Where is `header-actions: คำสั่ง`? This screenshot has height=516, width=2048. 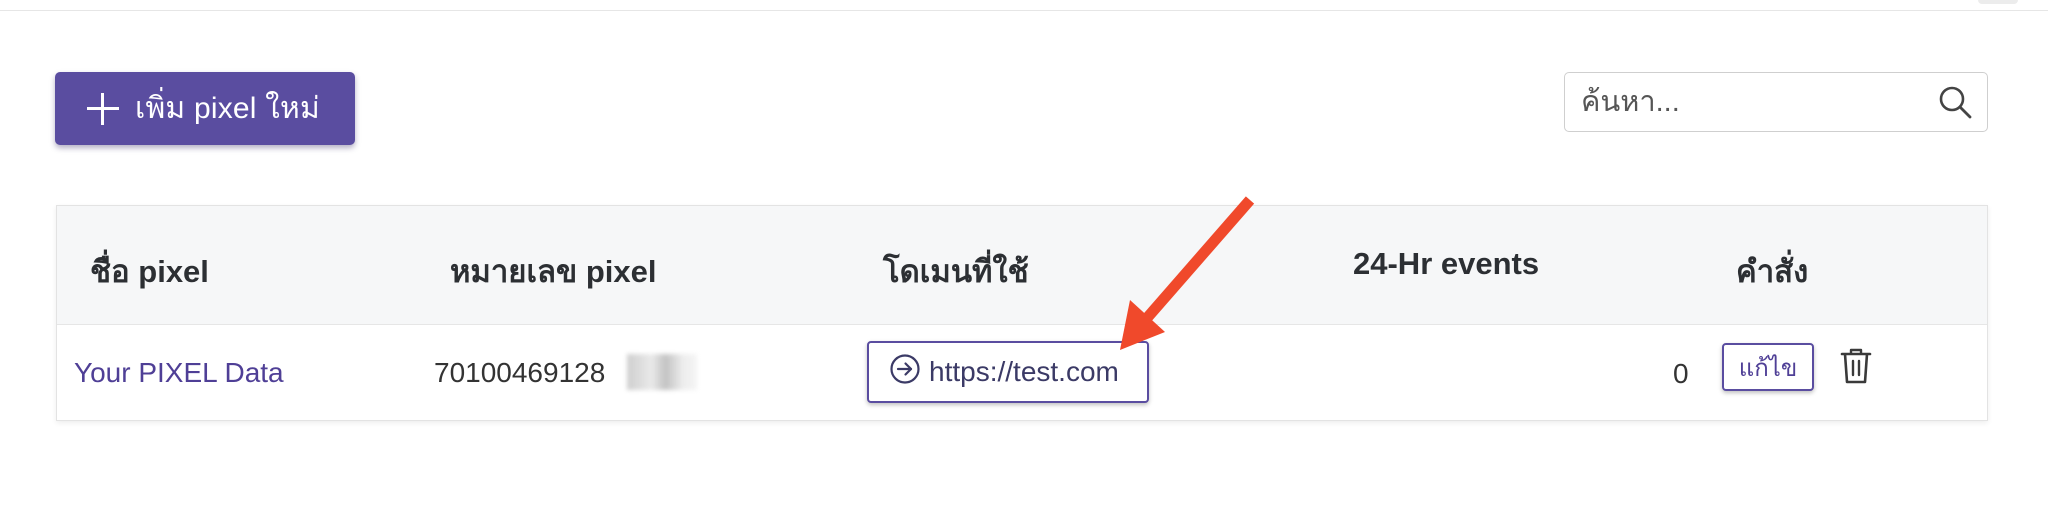
header-actions: คำสั่ง is located at coordinates (1772, 271).